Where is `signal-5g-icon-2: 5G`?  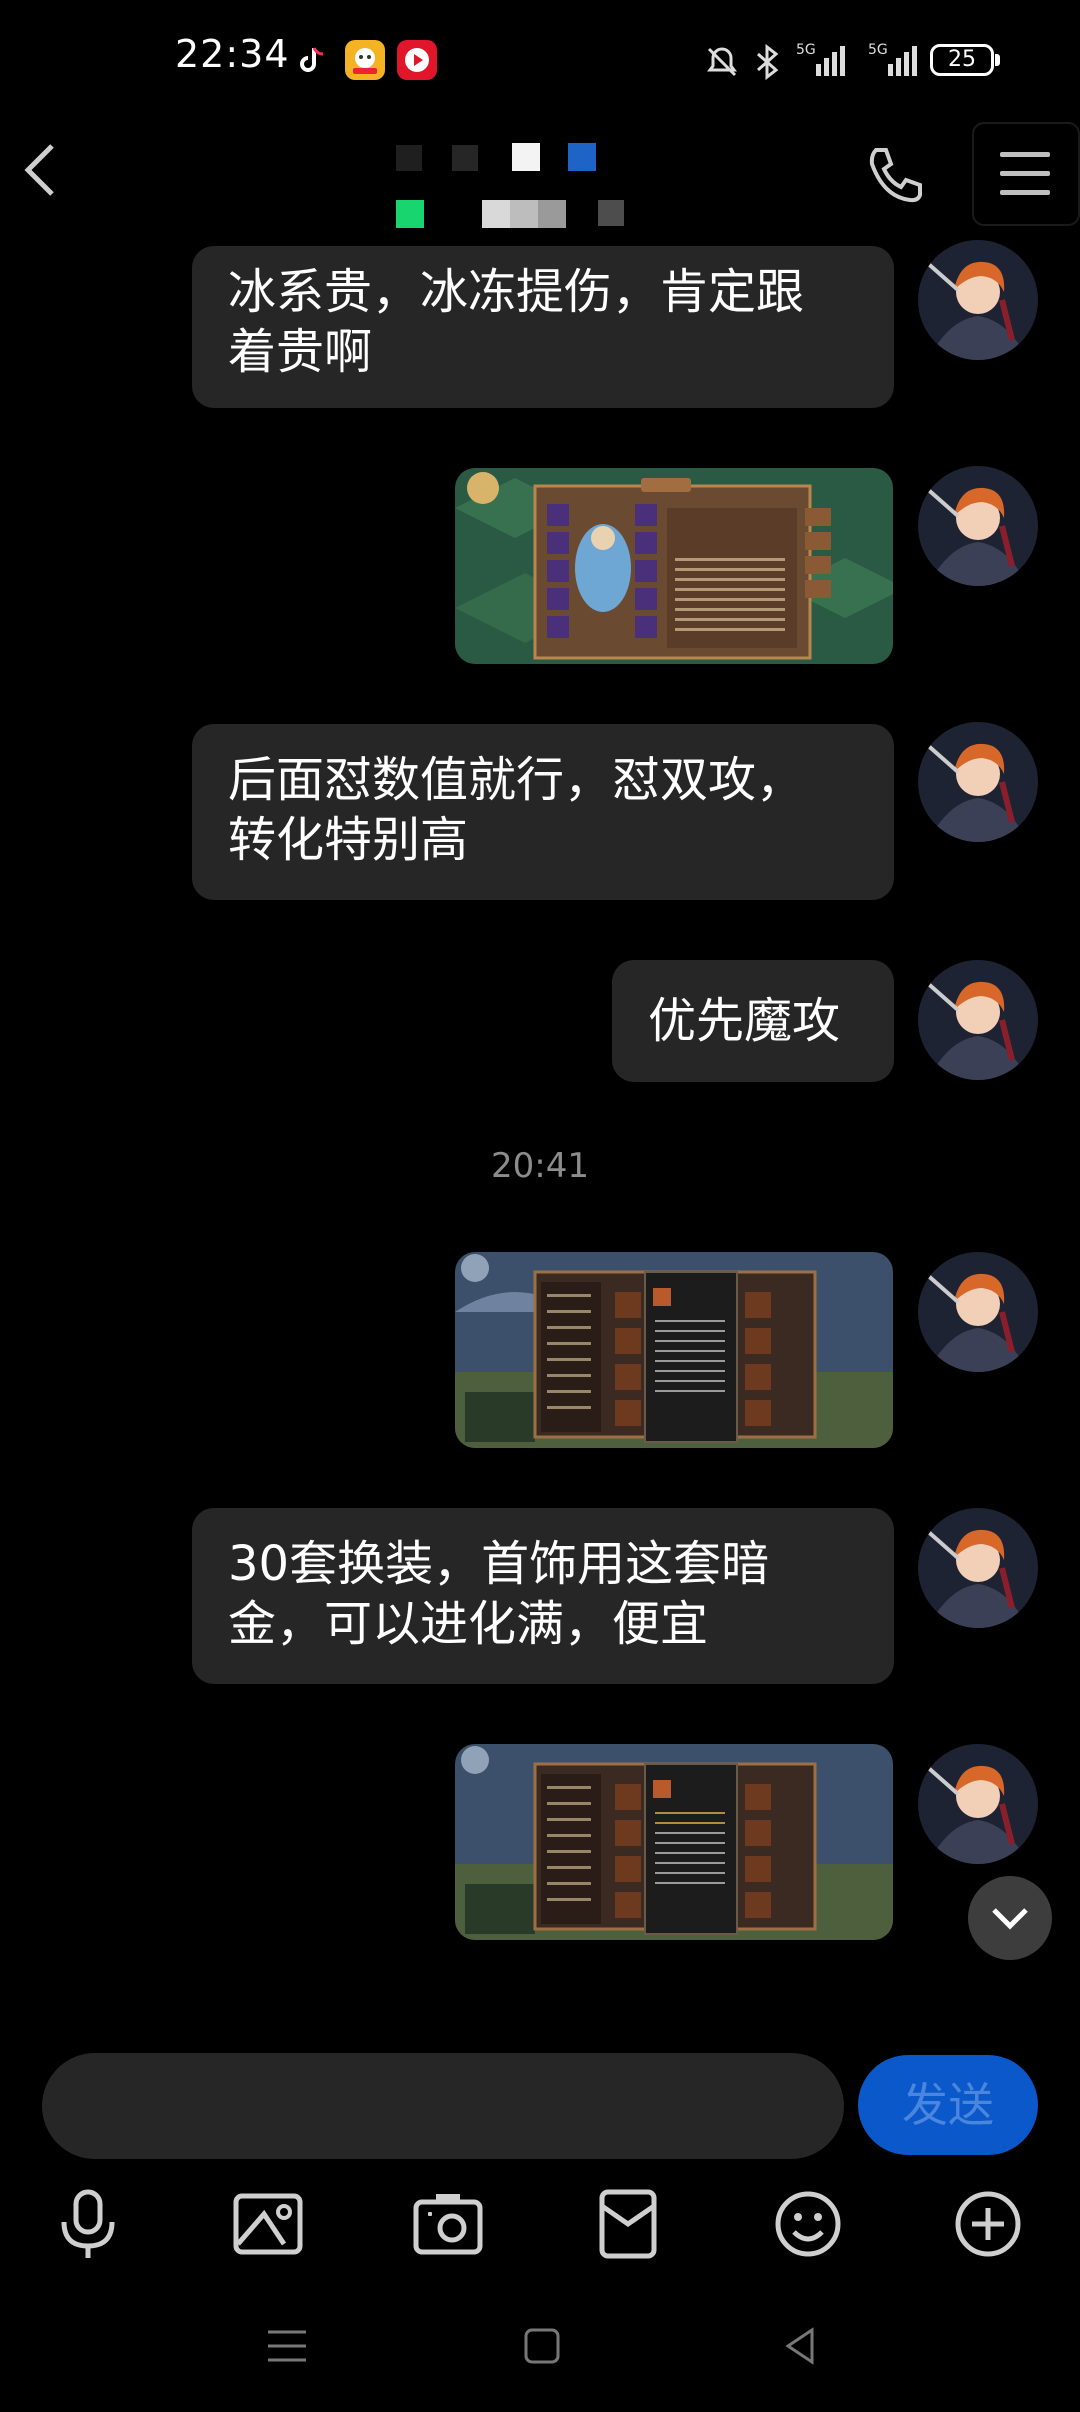 signal-5g-icon-2: 5G is located at coordinates (895, 62).